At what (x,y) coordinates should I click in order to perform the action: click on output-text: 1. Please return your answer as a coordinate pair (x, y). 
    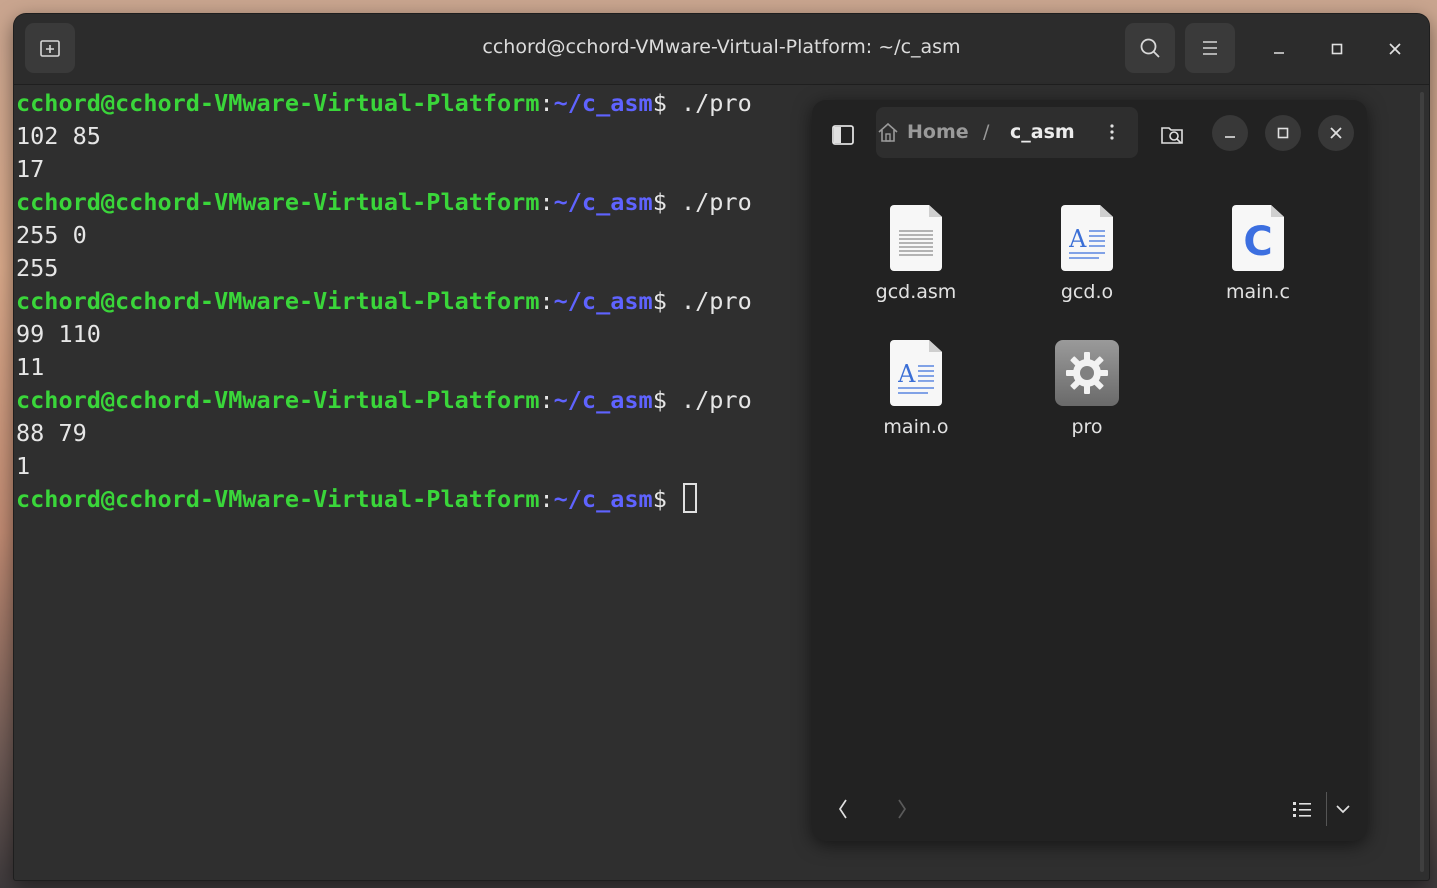
    Looking at the image, I should click on (23, 466).